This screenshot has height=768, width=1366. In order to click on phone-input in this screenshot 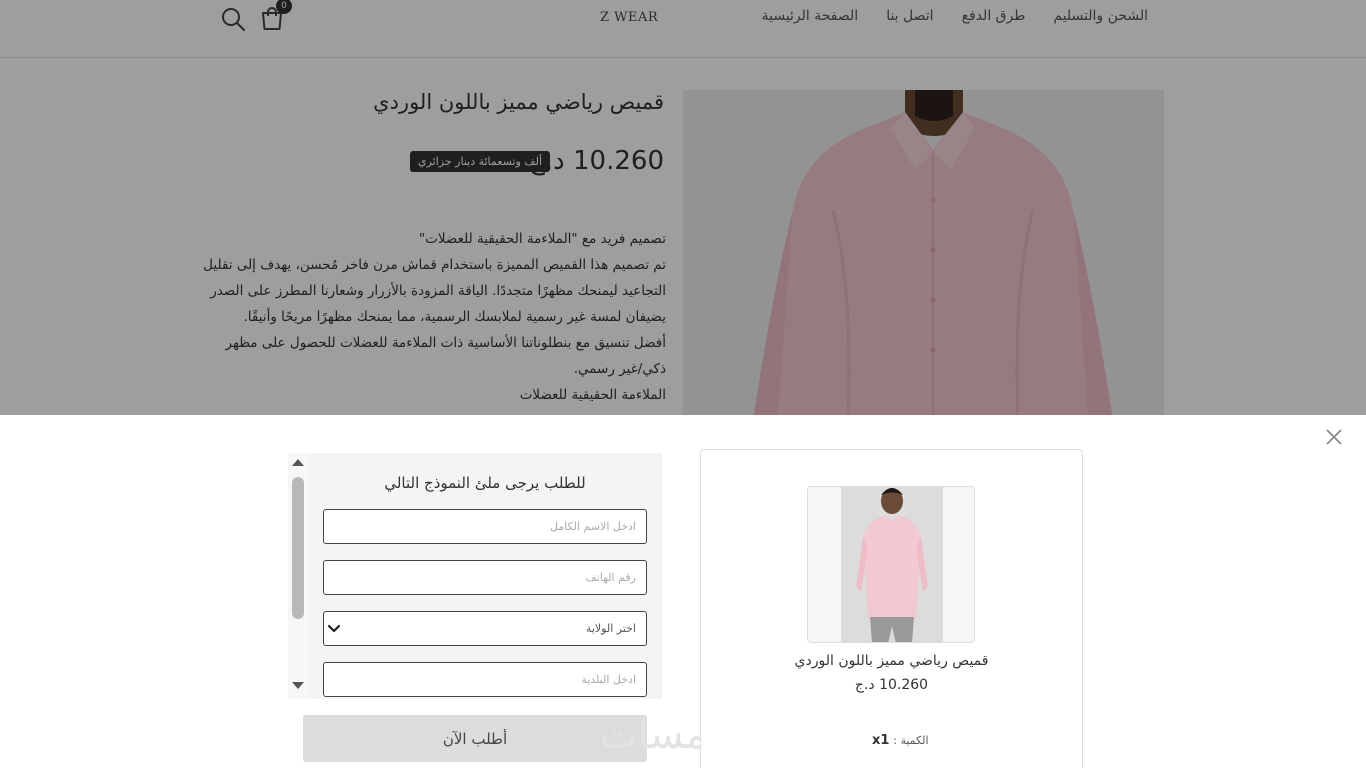, I will do `click(485, 577)`.